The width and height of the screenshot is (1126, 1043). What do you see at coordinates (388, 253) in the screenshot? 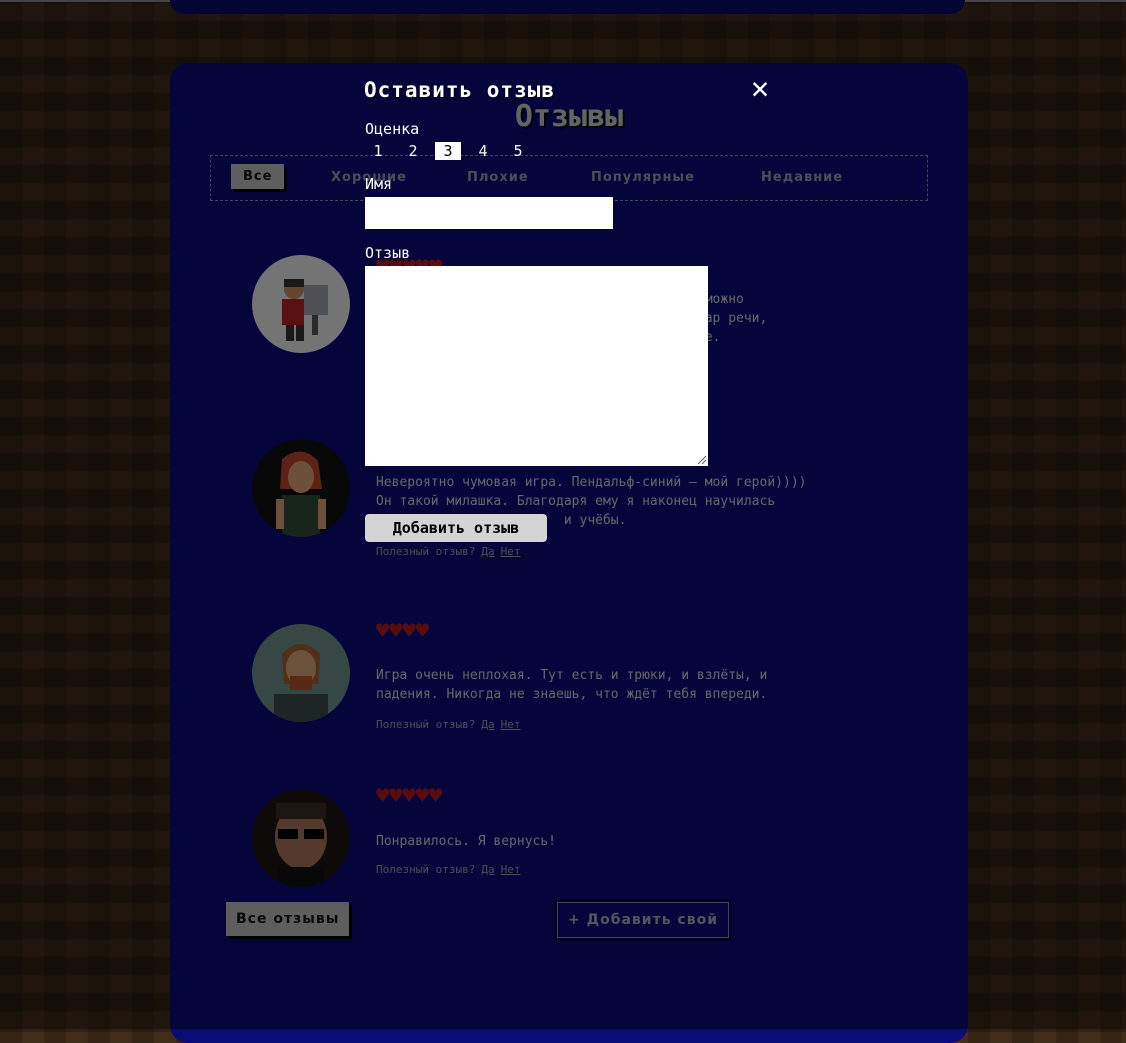
I see `review-label: Отзыв` at bounding box center [388, 253].